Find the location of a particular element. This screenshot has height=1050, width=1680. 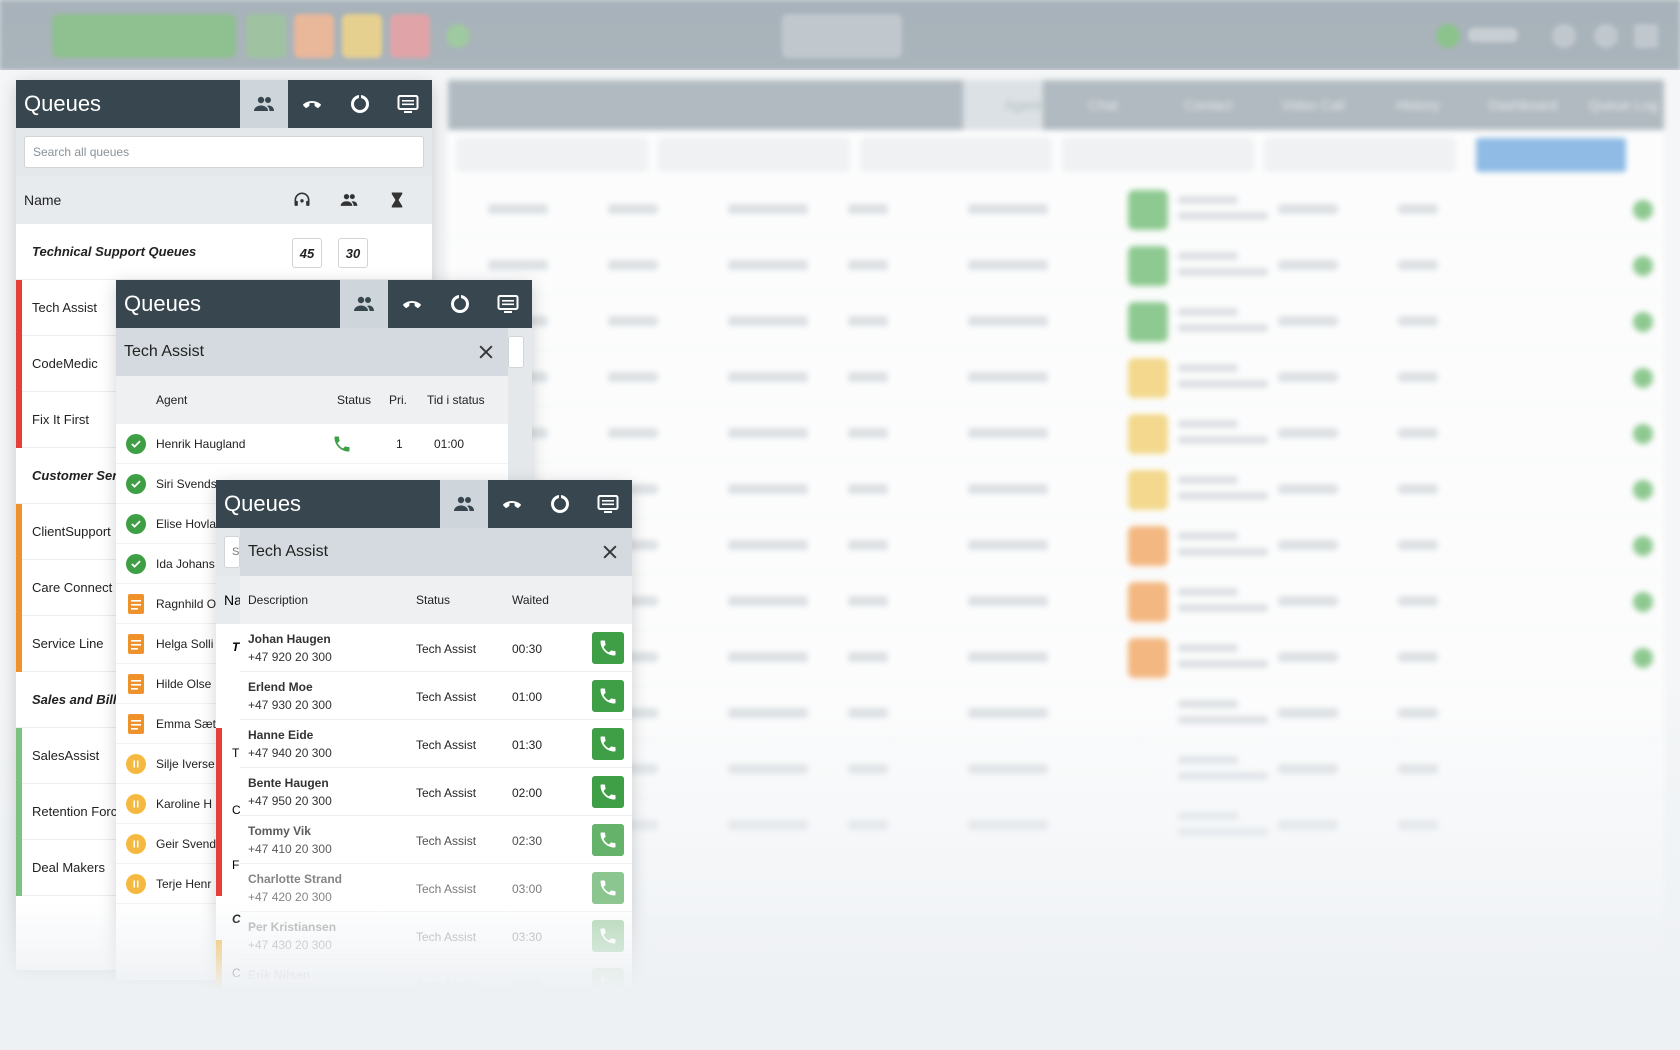

agent-name: Ida Johans is located at coordinates (185, 564).